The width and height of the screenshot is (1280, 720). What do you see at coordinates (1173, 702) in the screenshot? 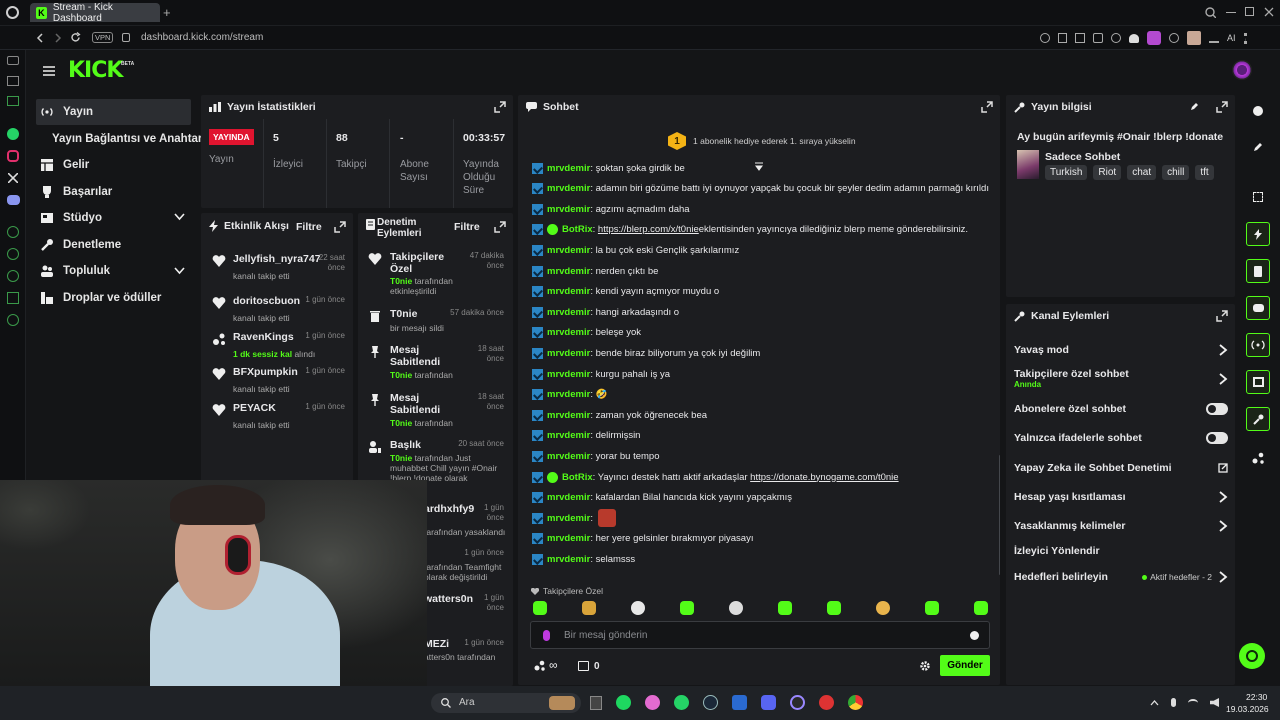
I see `mic-icon` at bounding box center [1173, 702].